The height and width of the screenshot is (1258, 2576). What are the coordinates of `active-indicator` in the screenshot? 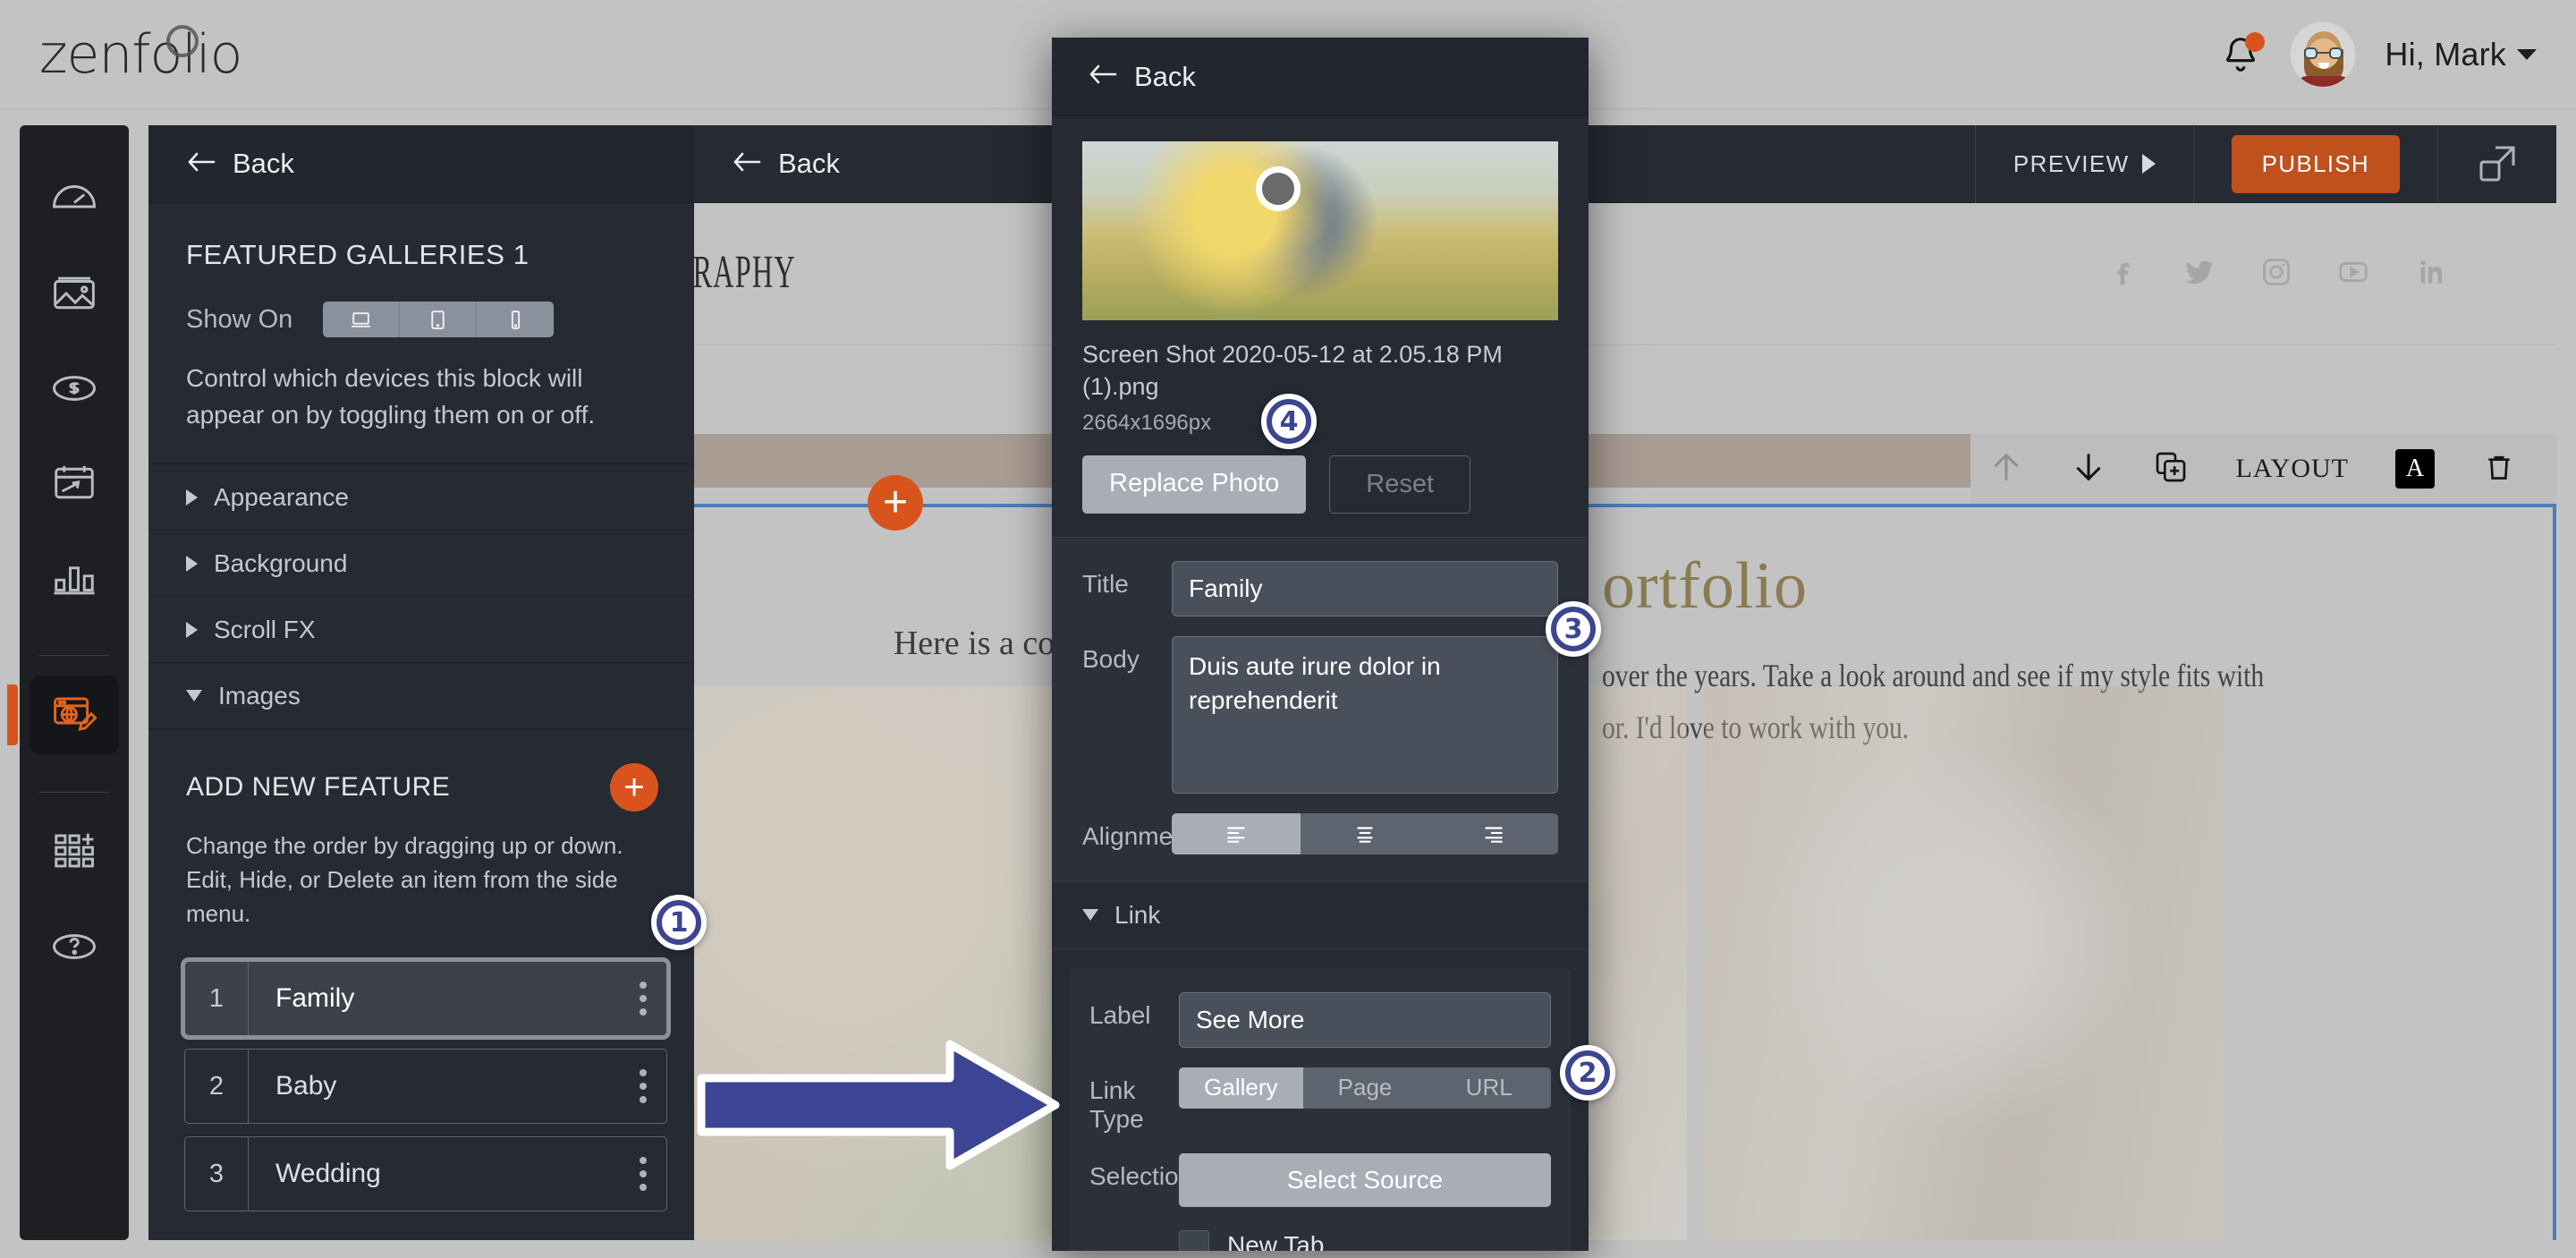 It's located at (12, 715).